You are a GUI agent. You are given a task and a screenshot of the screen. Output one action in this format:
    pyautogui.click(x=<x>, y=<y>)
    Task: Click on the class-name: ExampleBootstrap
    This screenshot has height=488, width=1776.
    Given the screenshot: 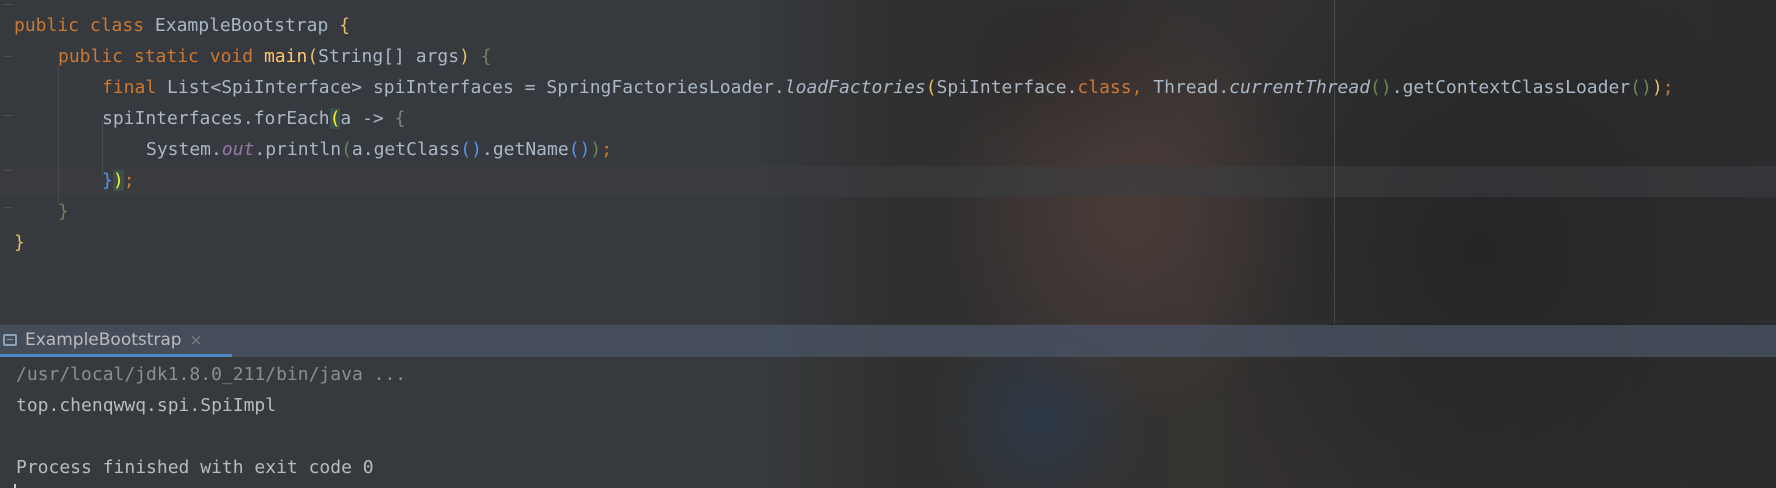 What is the action you would take?
    pyautogui.click(x=241, y=25)
    